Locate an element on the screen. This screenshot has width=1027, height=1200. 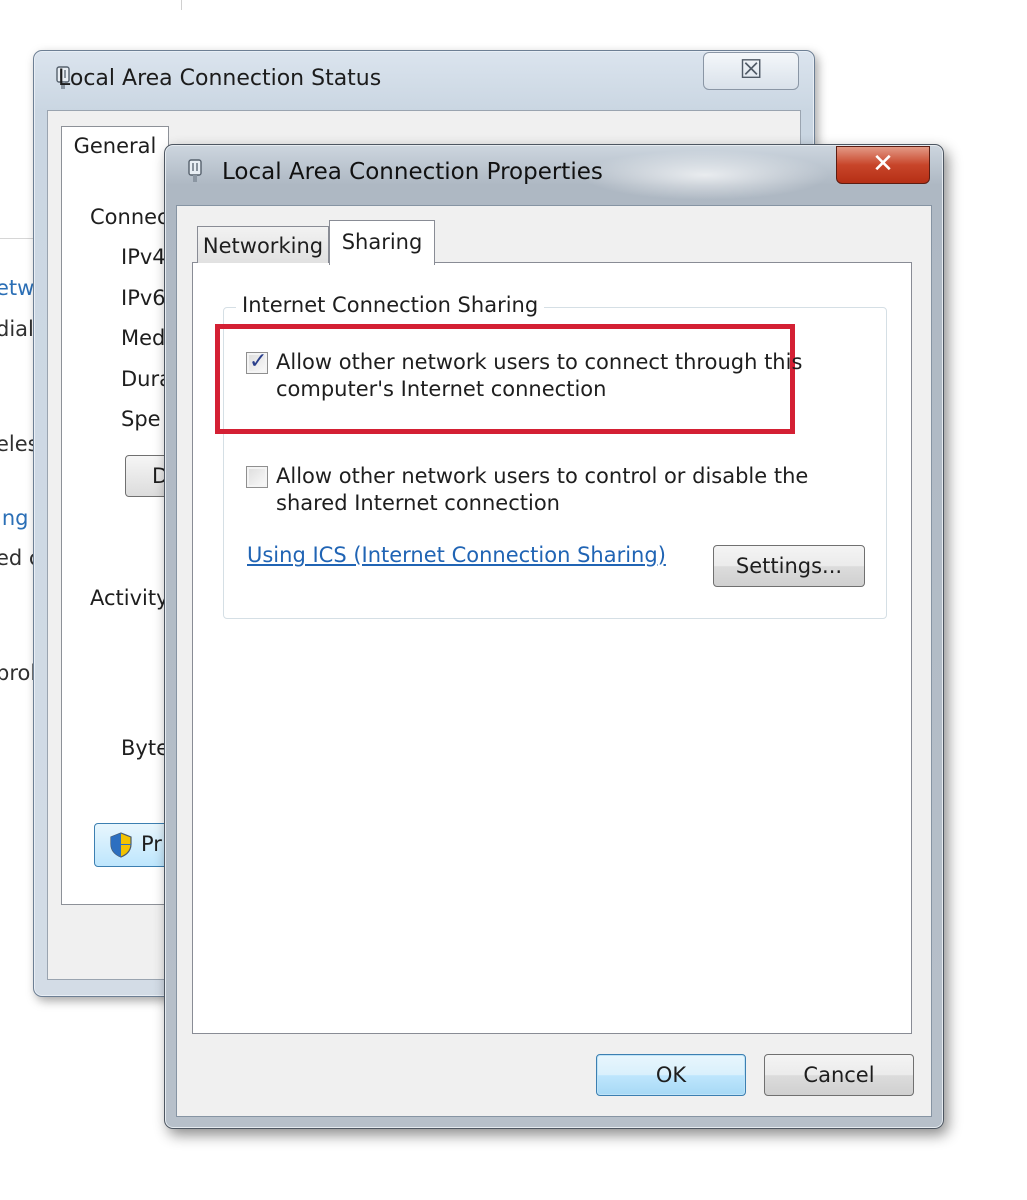
tab-sharing: Sharing is located at coordinates (382, 242).